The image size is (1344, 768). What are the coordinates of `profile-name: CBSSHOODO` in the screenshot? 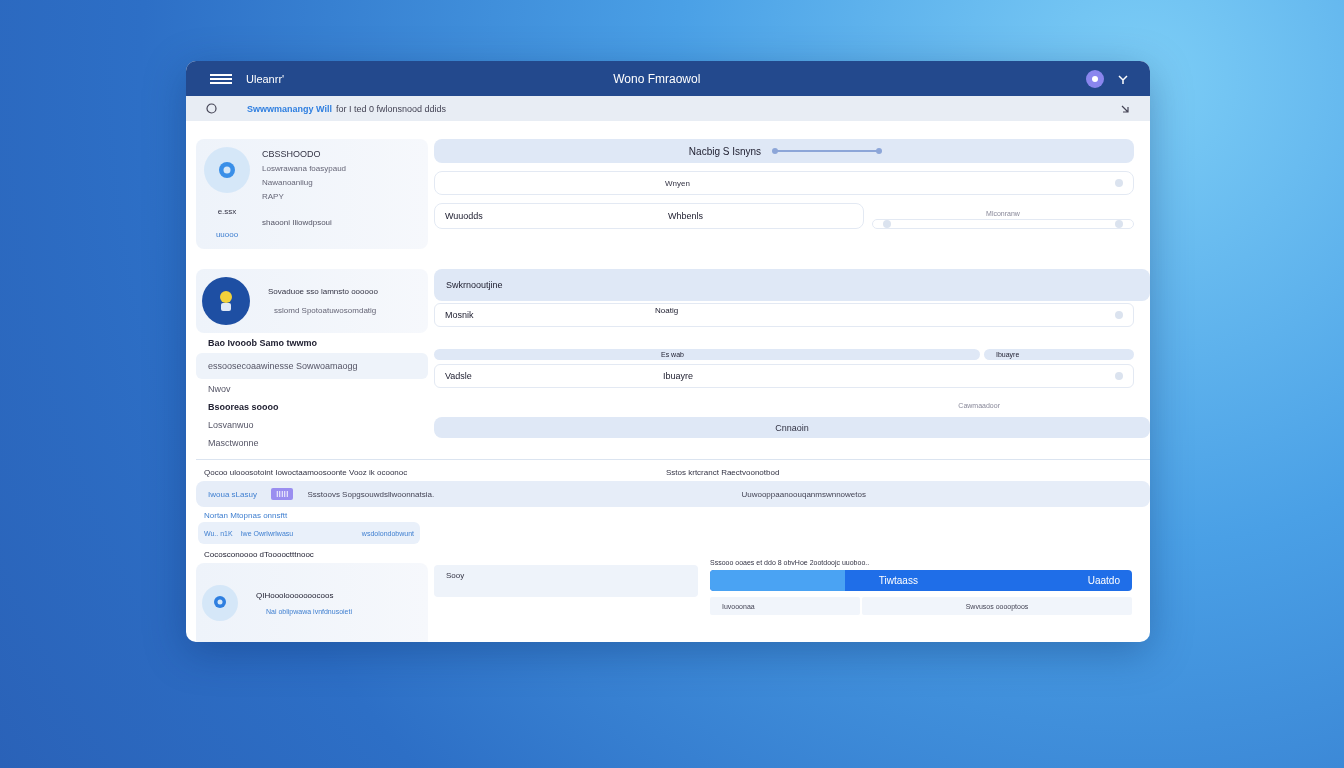 It's located at (292, 154).